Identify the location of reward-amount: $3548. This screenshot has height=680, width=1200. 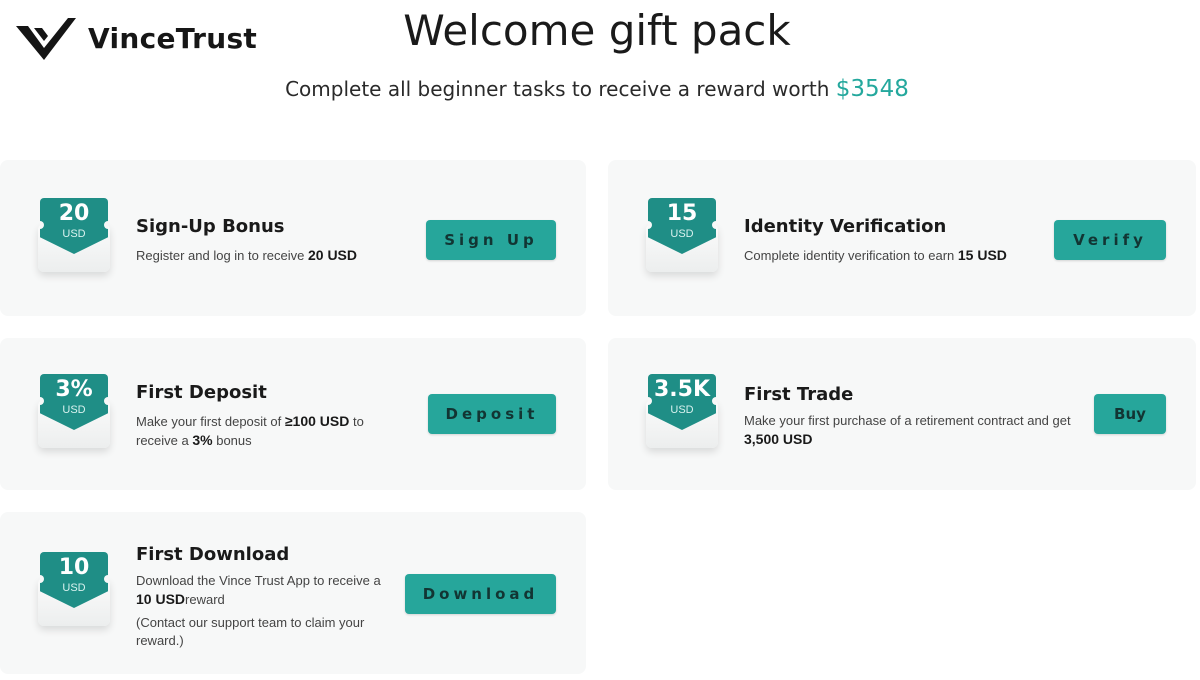
(872, 89).